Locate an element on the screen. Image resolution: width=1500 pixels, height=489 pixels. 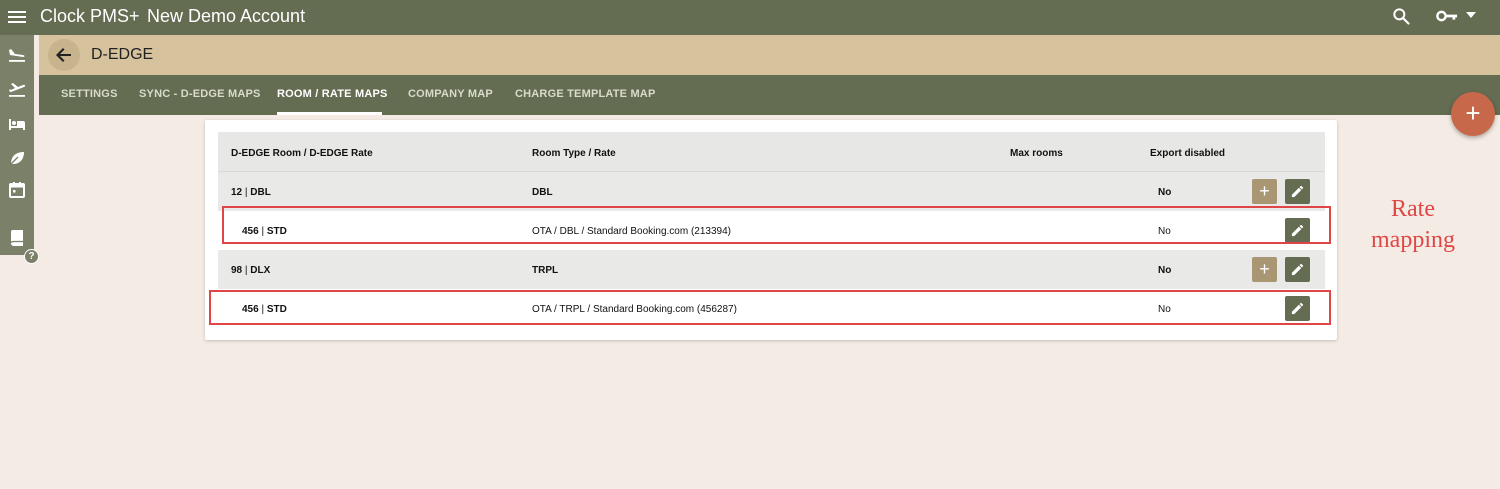
top-app-bar: Clock PMS+ New Demo Account is located at coordinates (750, 17).